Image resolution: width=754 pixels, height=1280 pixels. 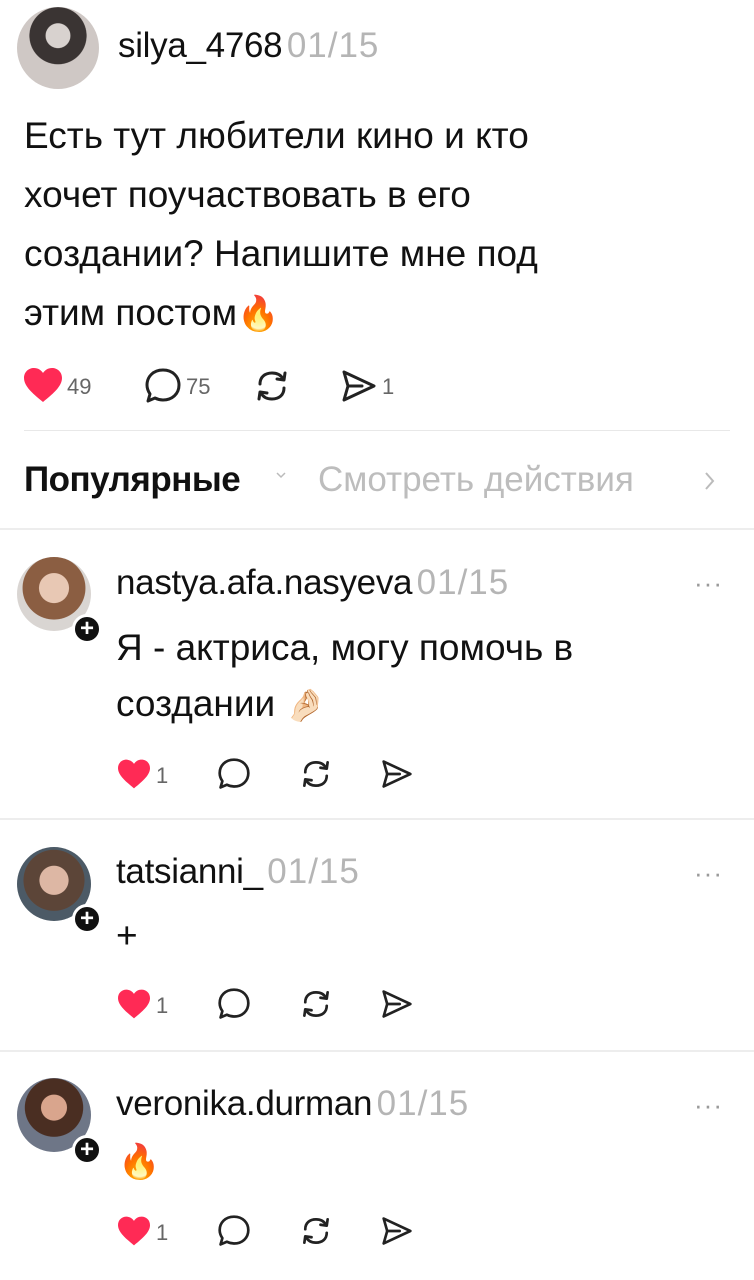 I want to click on chevron-down-icon, so click(x=281, y=475).